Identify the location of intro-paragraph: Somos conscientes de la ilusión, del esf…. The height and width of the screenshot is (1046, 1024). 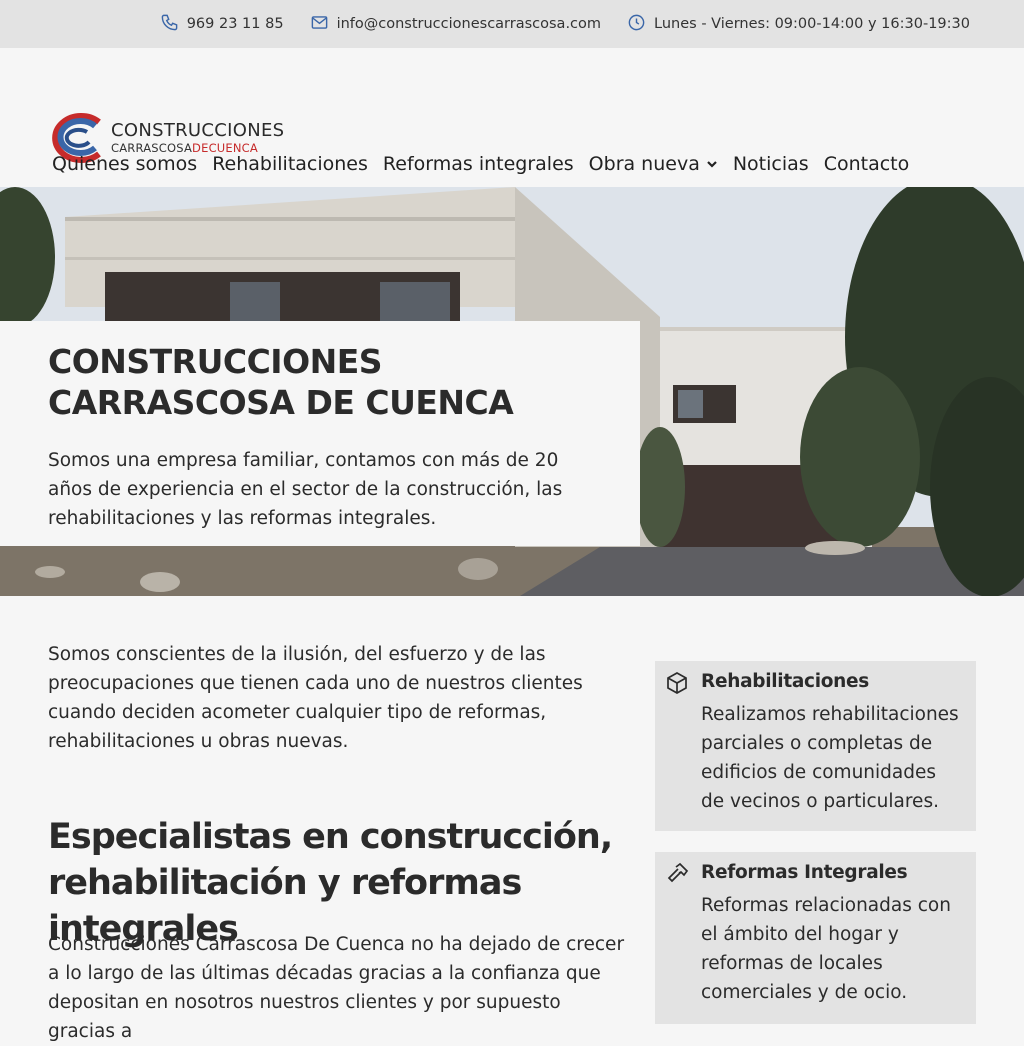
(315, 698).